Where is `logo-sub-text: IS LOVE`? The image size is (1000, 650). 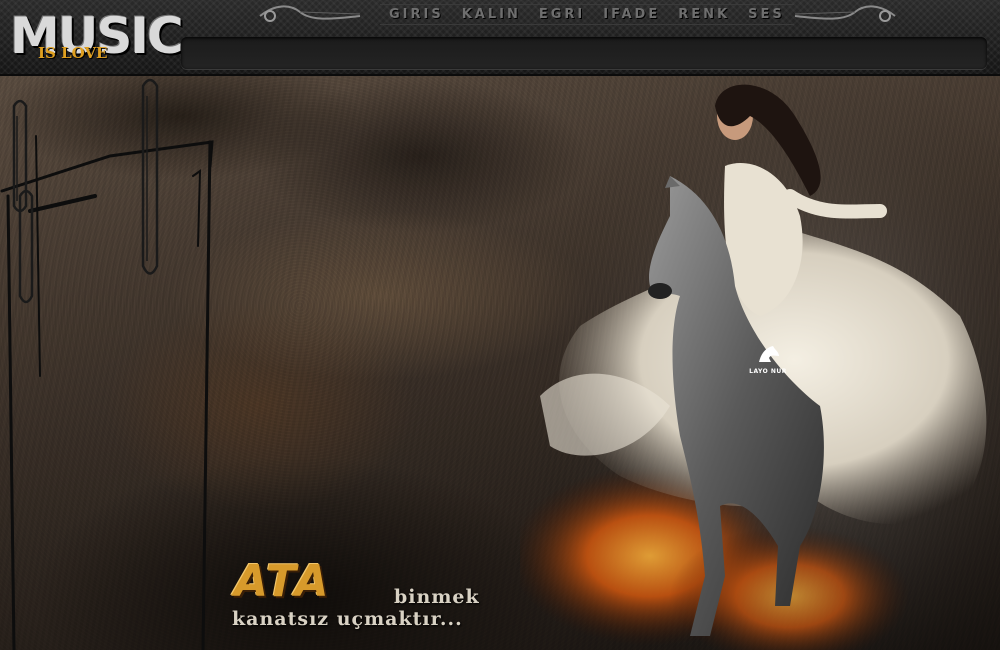 logo-sub-text: IS LOVE is located at coordinates (73, 53).